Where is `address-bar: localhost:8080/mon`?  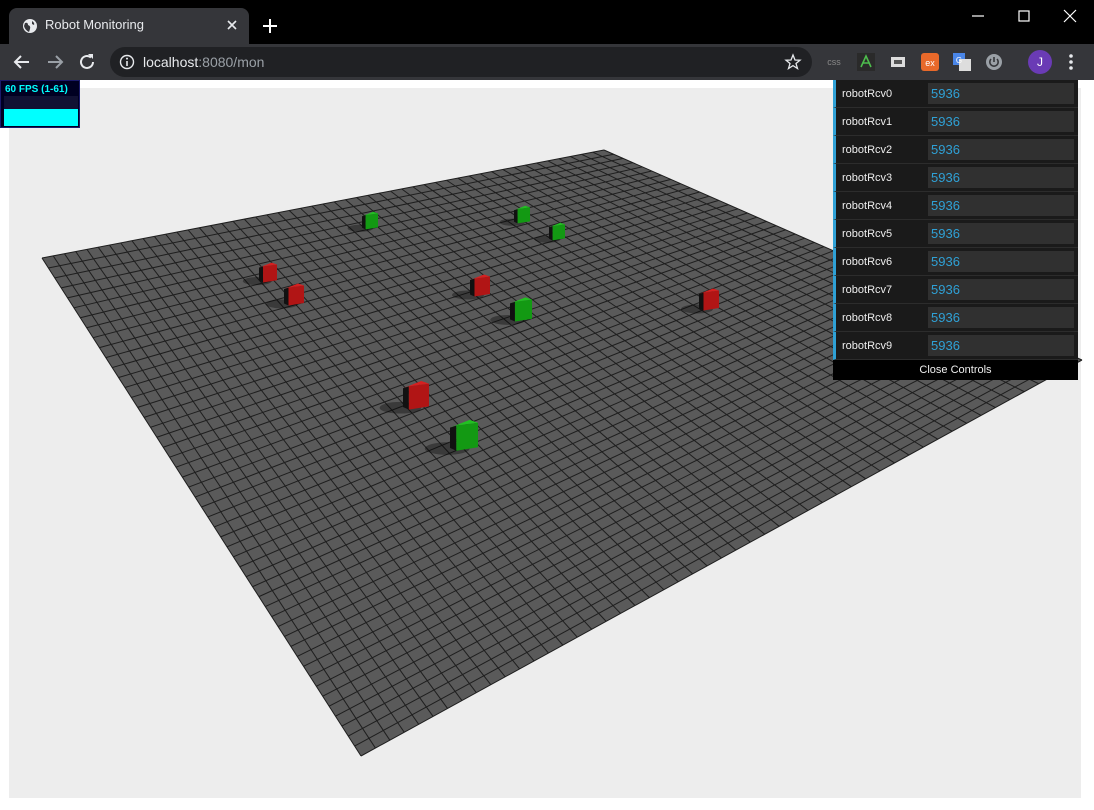
address-bar: localhost:8080/mon is located at coordinates (461, 62).